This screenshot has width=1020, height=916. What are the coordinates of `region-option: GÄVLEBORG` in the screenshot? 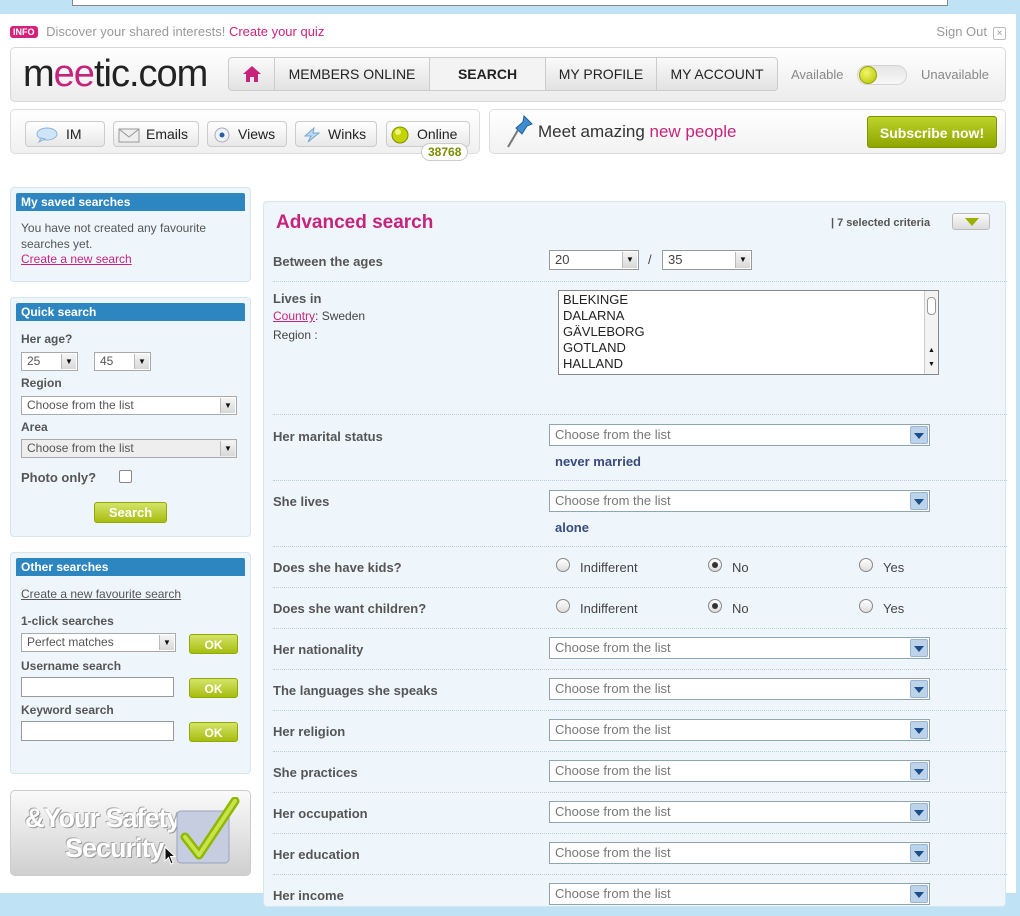 It's located at (748, 332).